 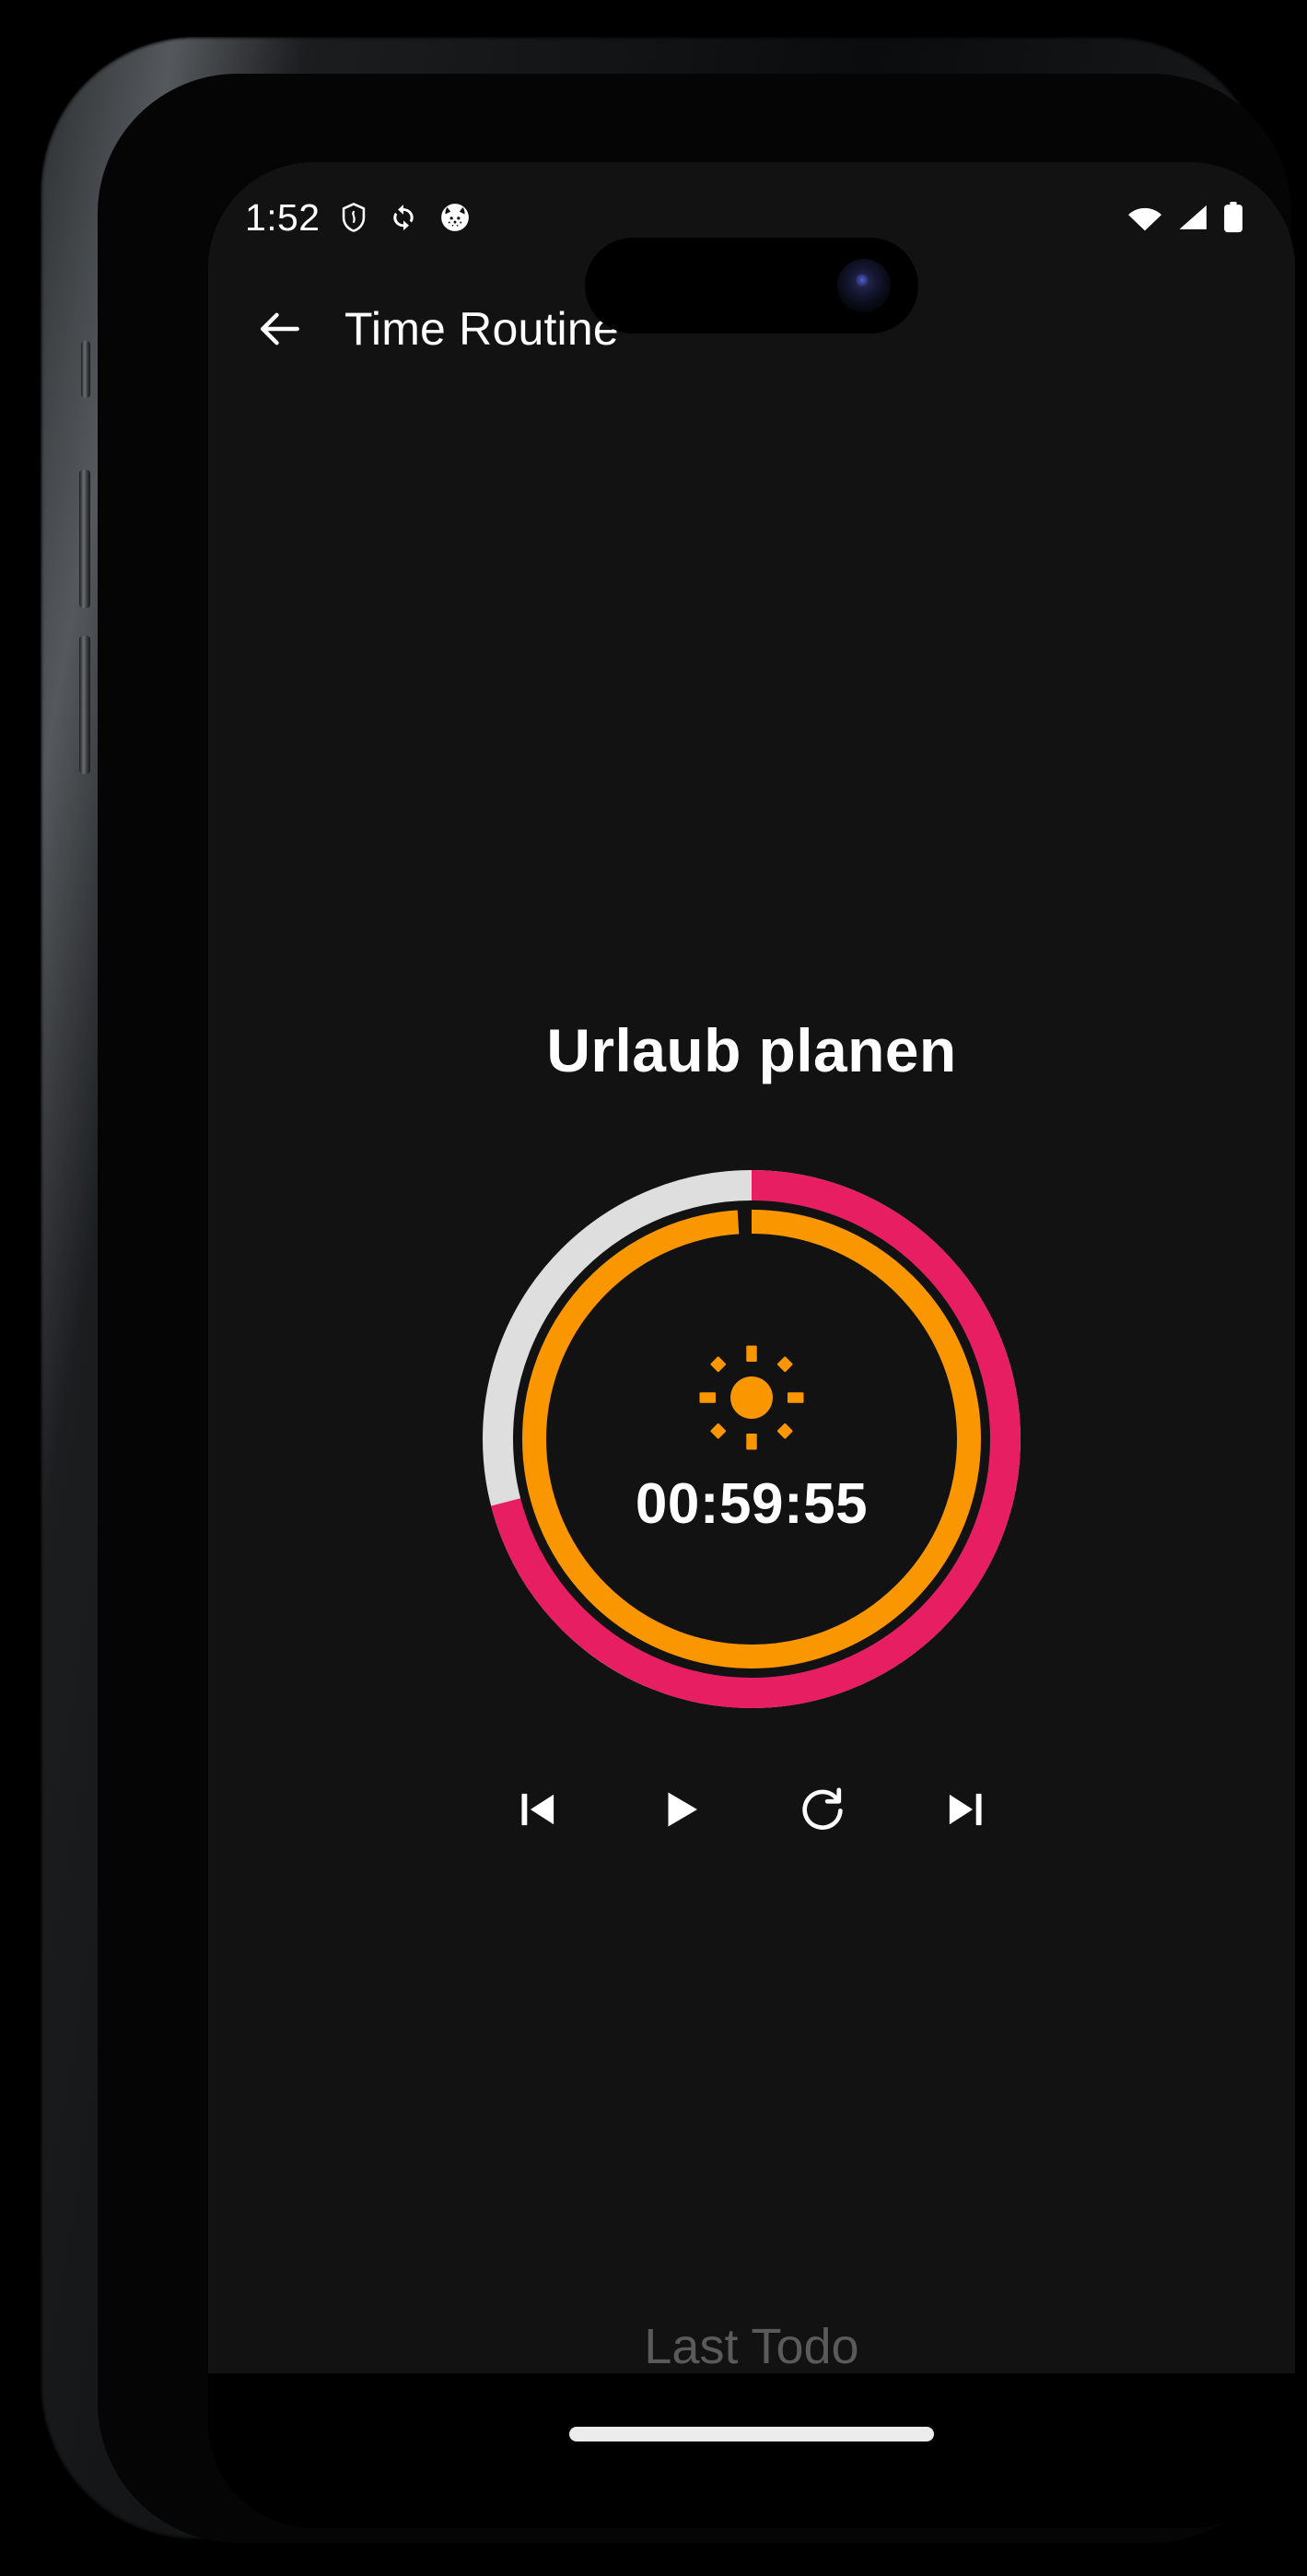 I want to click on home-indicator-area, so click(x=751, y=2450).